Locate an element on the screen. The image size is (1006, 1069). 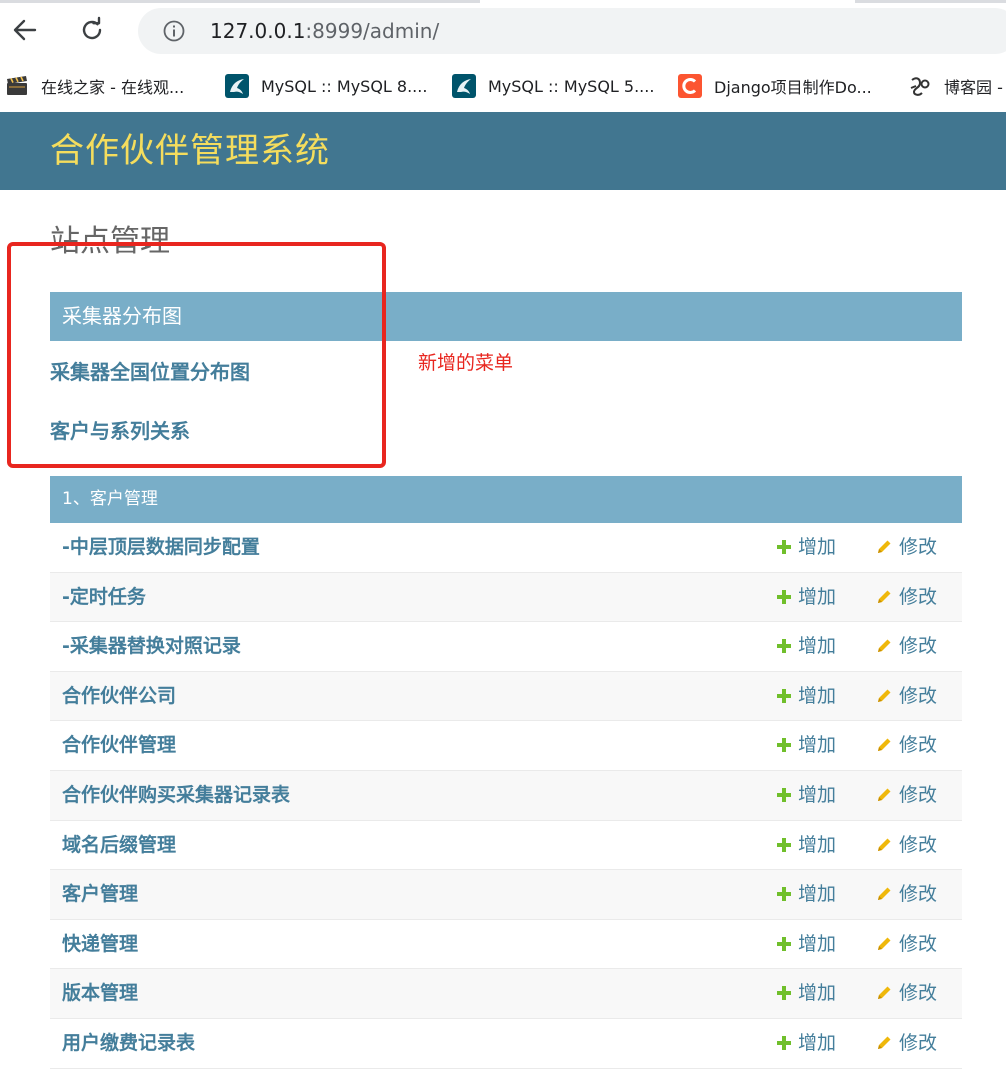
bookmark-item: 博客园 - is located at coordinates (955, 86).